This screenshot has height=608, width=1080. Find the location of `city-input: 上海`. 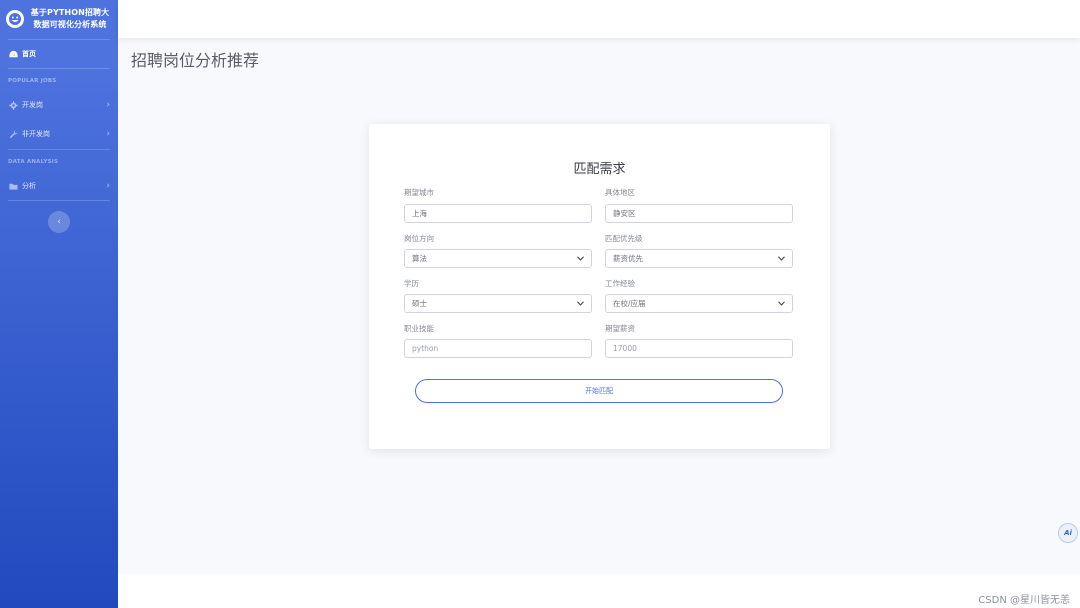

city-input: 上海 is located at coordinates (498, 213).